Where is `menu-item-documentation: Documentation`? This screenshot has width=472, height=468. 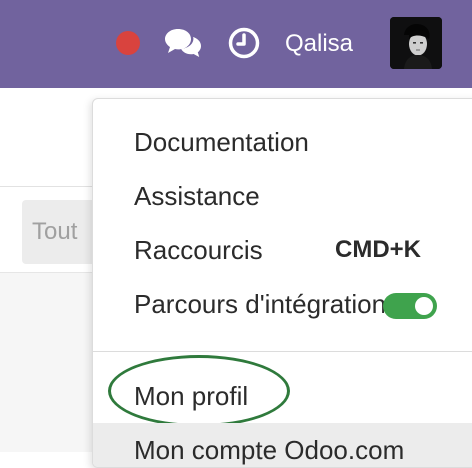
menu-item-documentation: Documentation is located at coordinates (282, 142).